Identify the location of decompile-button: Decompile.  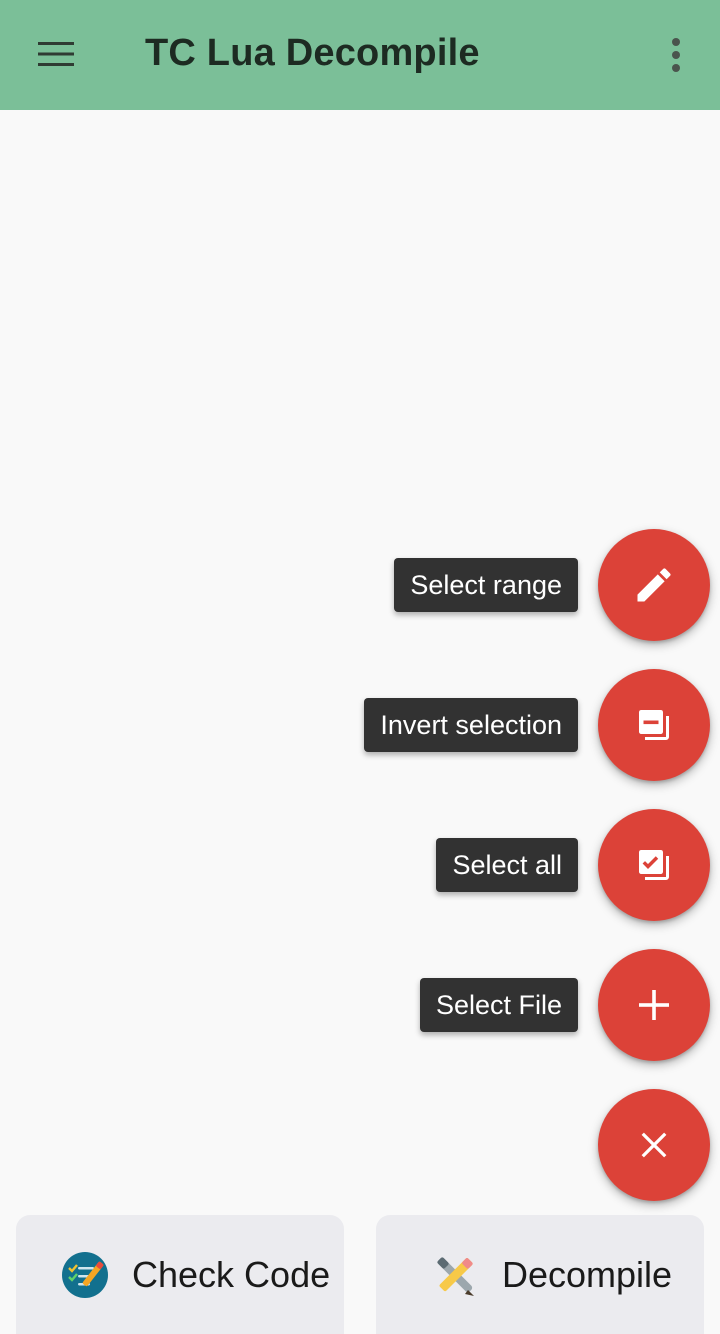
(540, 1274).